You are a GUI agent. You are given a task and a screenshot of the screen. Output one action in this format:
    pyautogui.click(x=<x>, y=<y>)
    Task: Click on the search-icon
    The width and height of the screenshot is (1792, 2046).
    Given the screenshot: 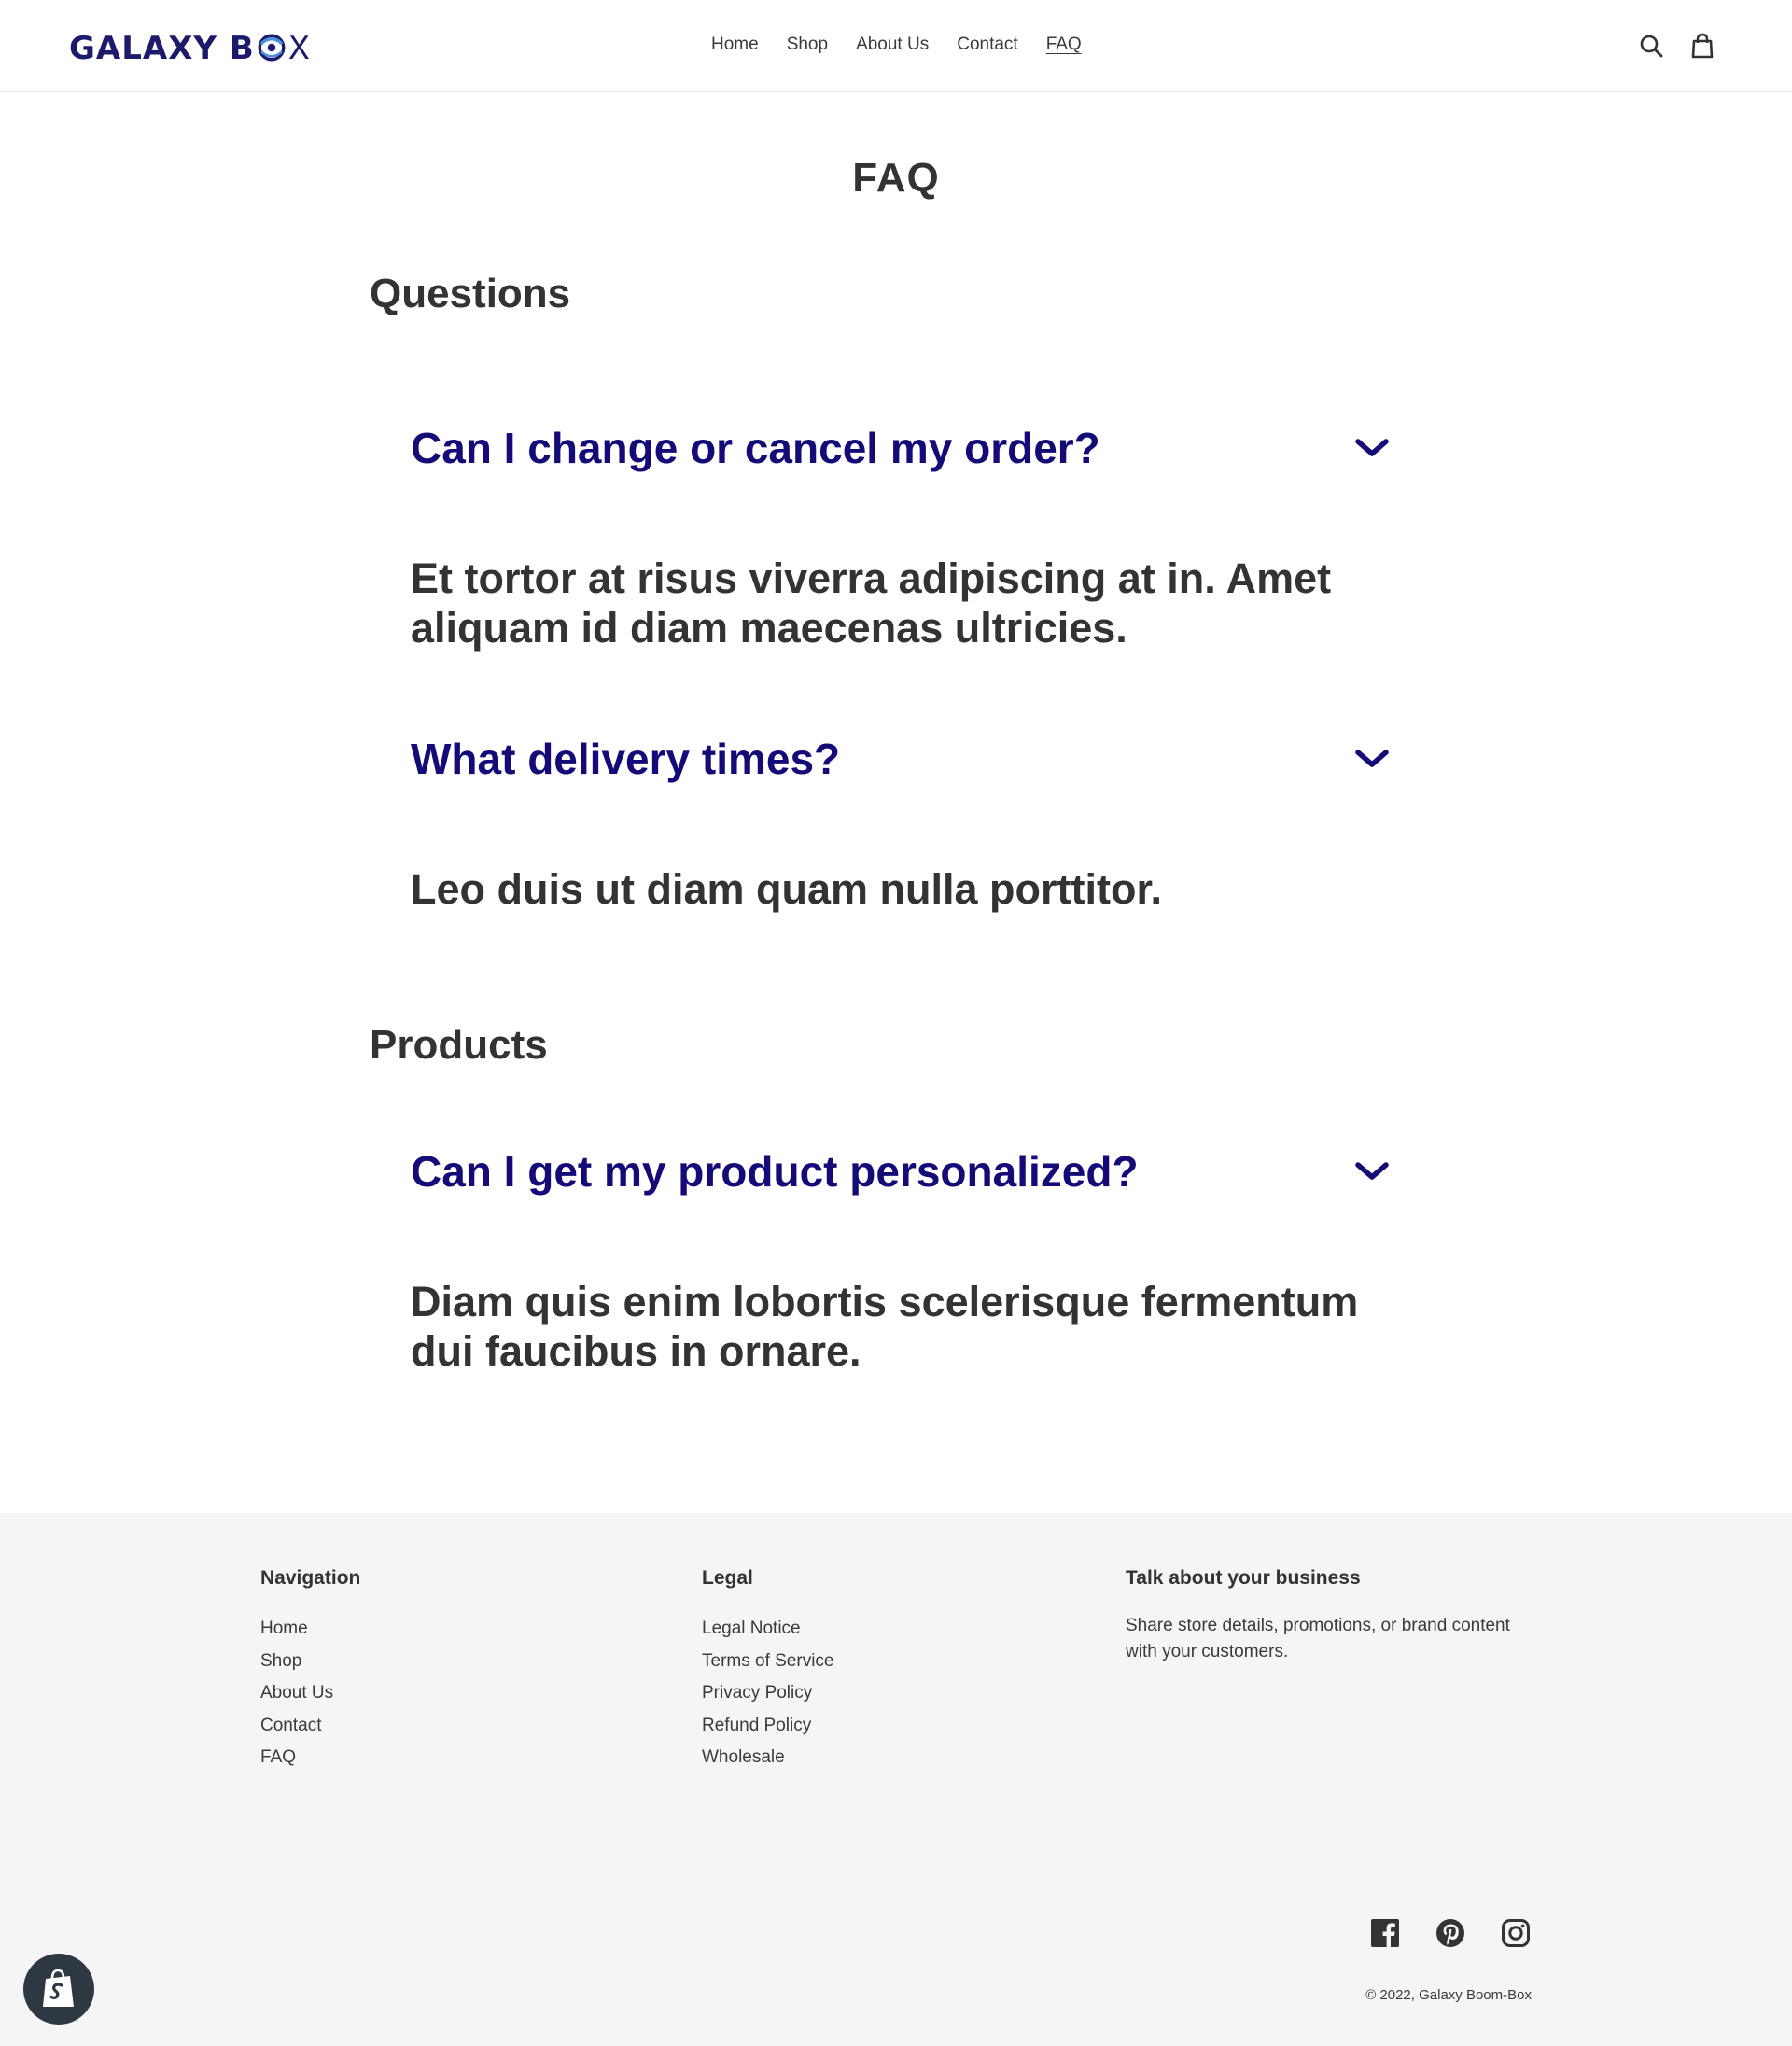 What is the action you would take?
    pyautogui.click(x=1652, y=46)
    